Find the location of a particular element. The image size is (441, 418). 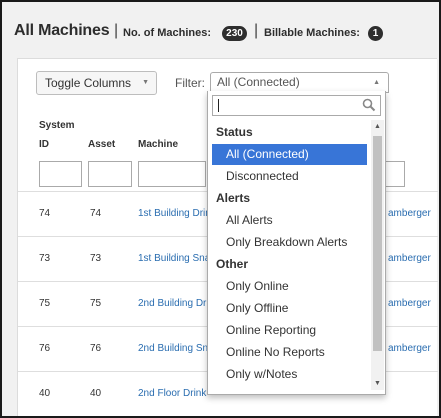

option-online-reporting: Online Reporting is located at coordinates (289, 330).